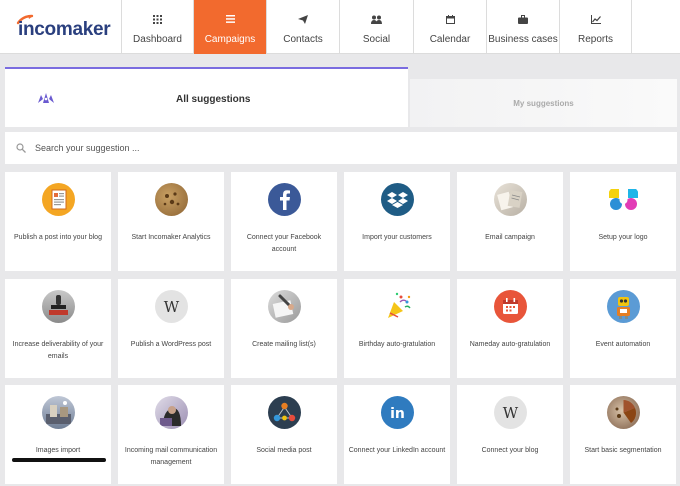  Describe the element at coordinates (171, 456) in the screenshot. I see `card-label: Incoming mail communication management` at that location.